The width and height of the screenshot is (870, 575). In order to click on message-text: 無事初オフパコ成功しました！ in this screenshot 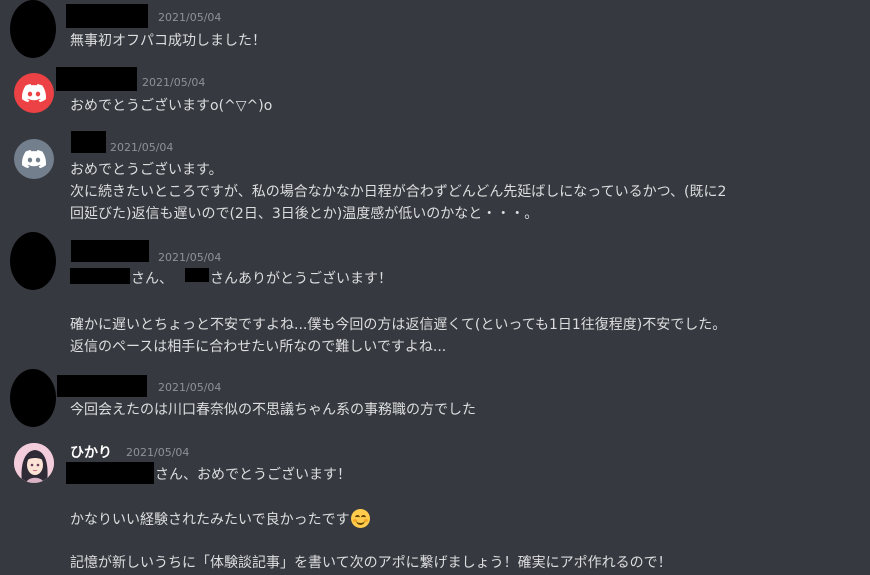, I will do `click(168, 41)`.